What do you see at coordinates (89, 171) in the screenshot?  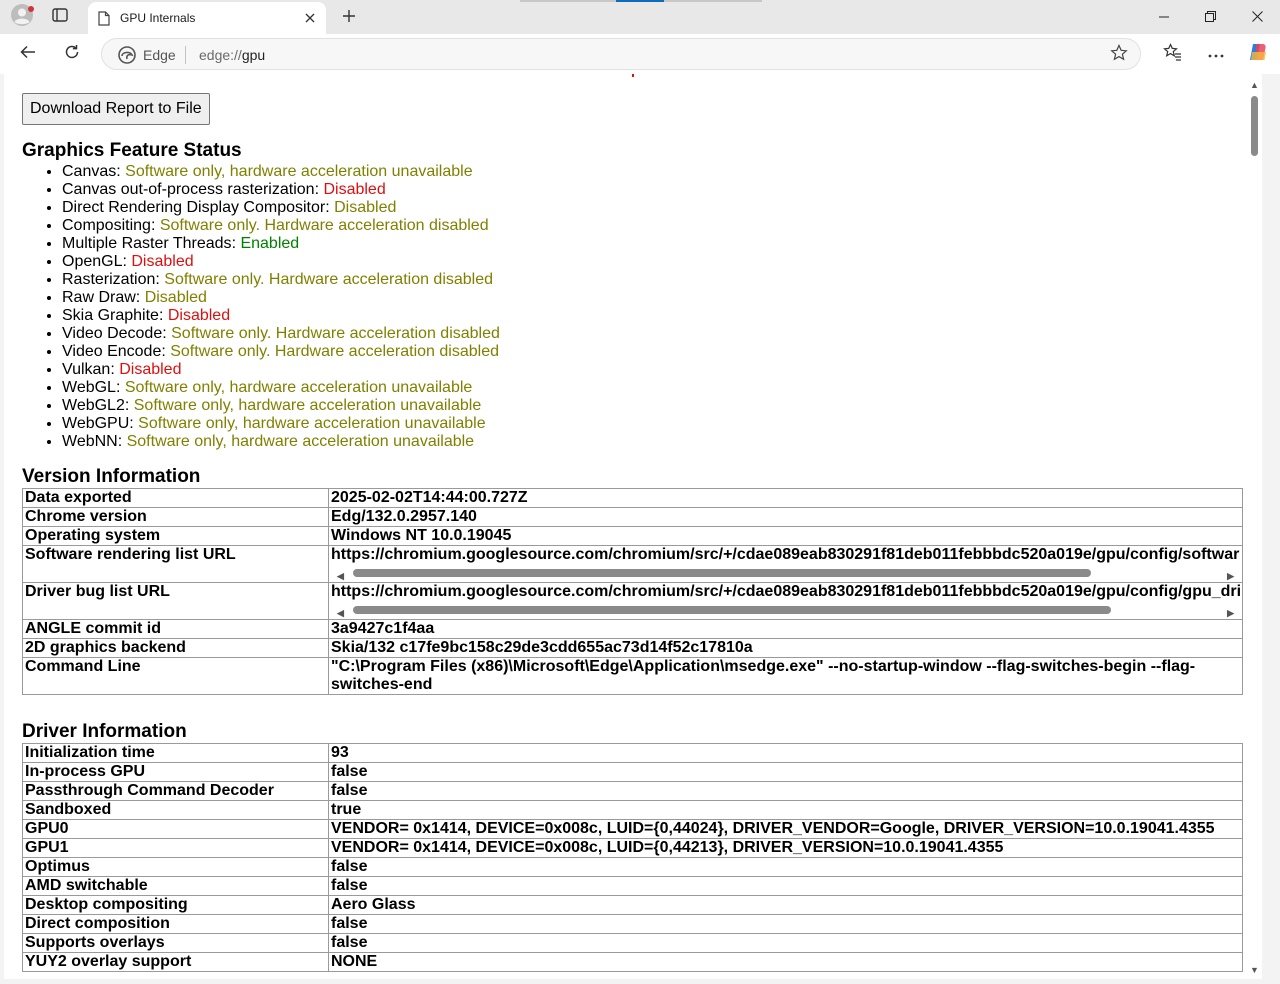 I see `feature-name: Canvas` at bounding box center [89, 171].